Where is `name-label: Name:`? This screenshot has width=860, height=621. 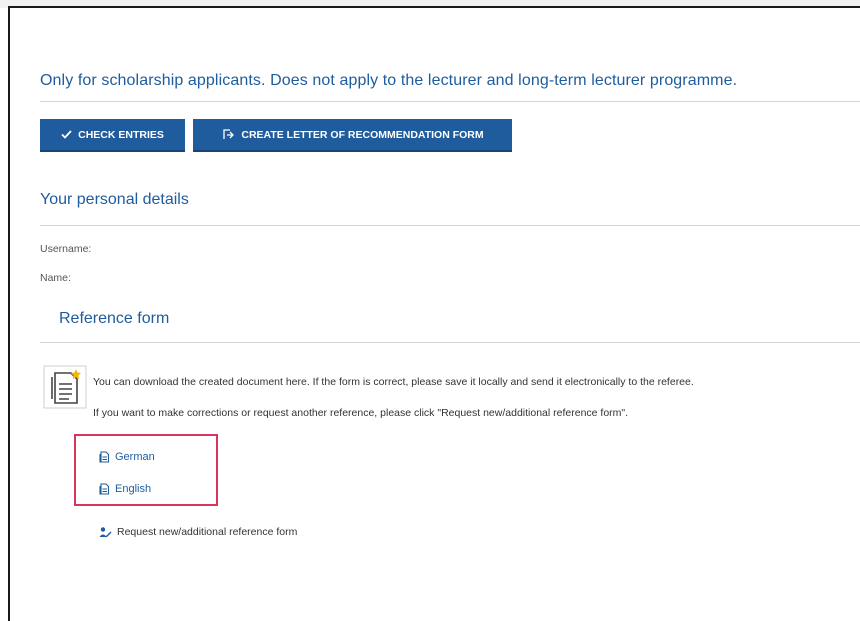
name-label: Name: is located at coordinates (55, 278).